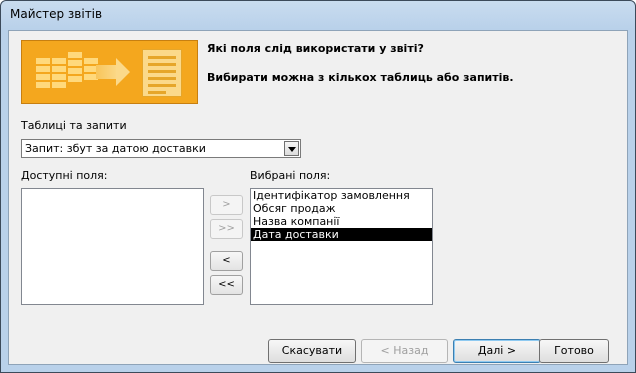 The height and width of the screenshot is (373, 636). I want to click on add-all-fields-button: >>, so click(226, 229).